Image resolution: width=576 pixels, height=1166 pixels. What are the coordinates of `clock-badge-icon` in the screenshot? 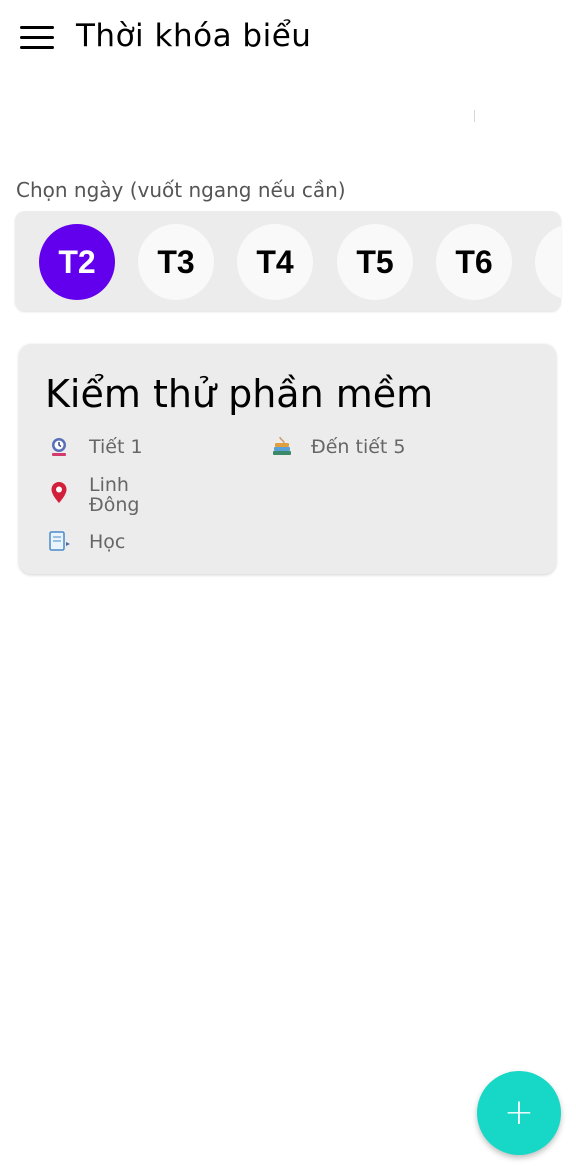 It's located at (59, 447).